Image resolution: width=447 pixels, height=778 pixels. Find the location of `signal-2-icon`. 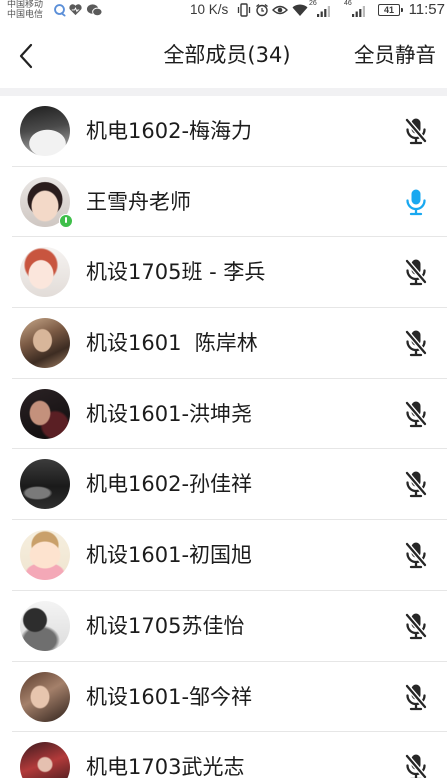

signal-2-icon is located at coordinates (358, 11).